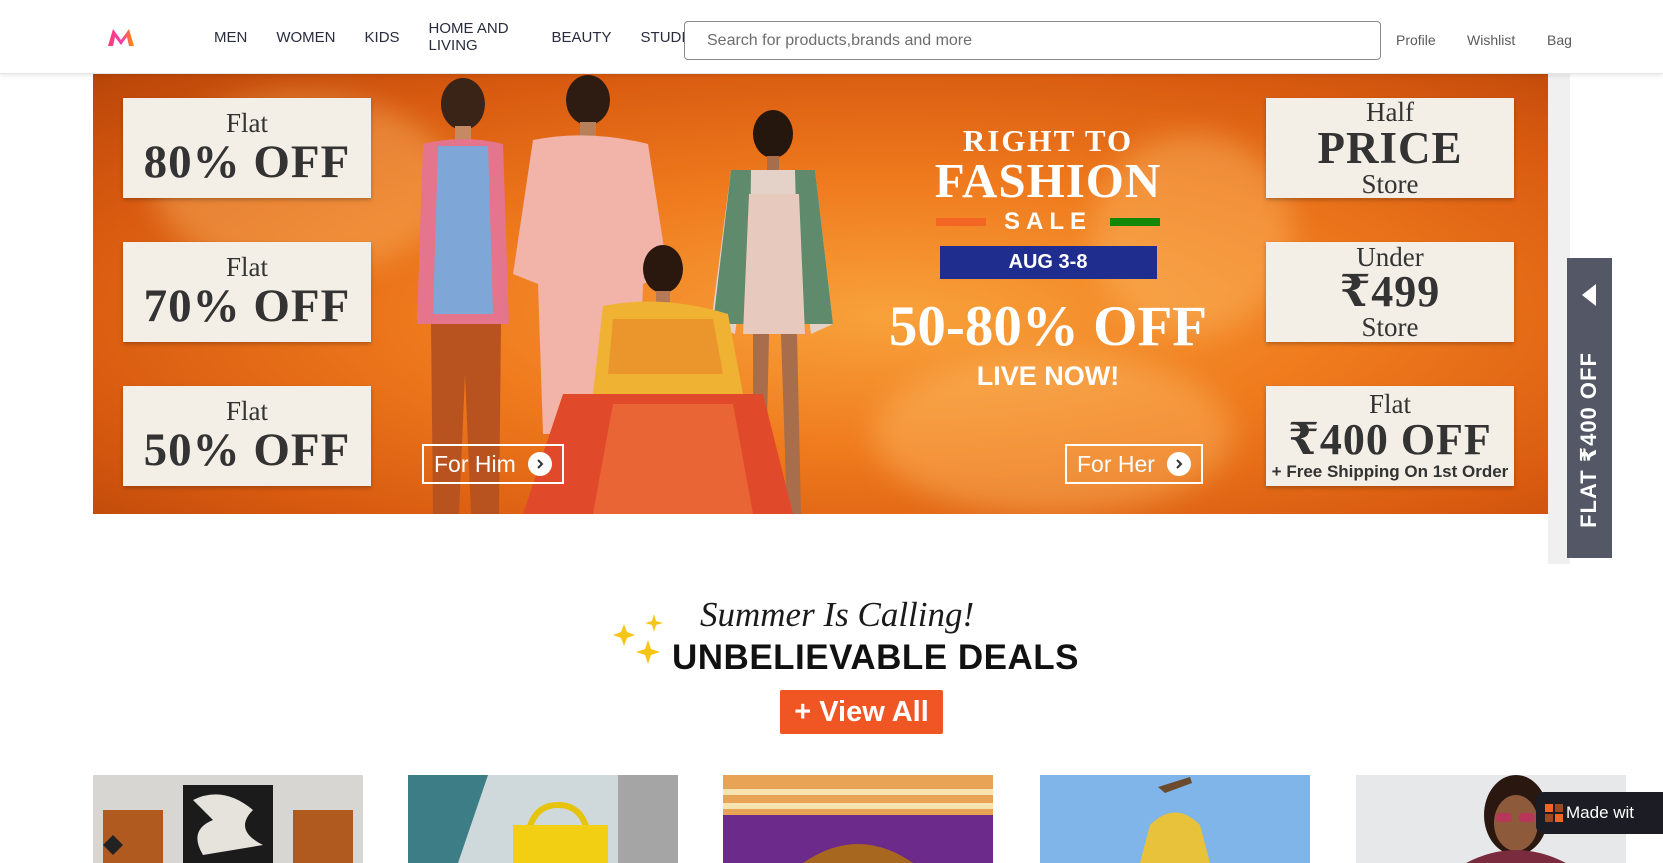 The height and width of the screenshot is (863, 1663). What do you see at coordinates (305, 37) in the screenshot?
I see `nav-women: WOMEN` at bounding box center [305, 37].